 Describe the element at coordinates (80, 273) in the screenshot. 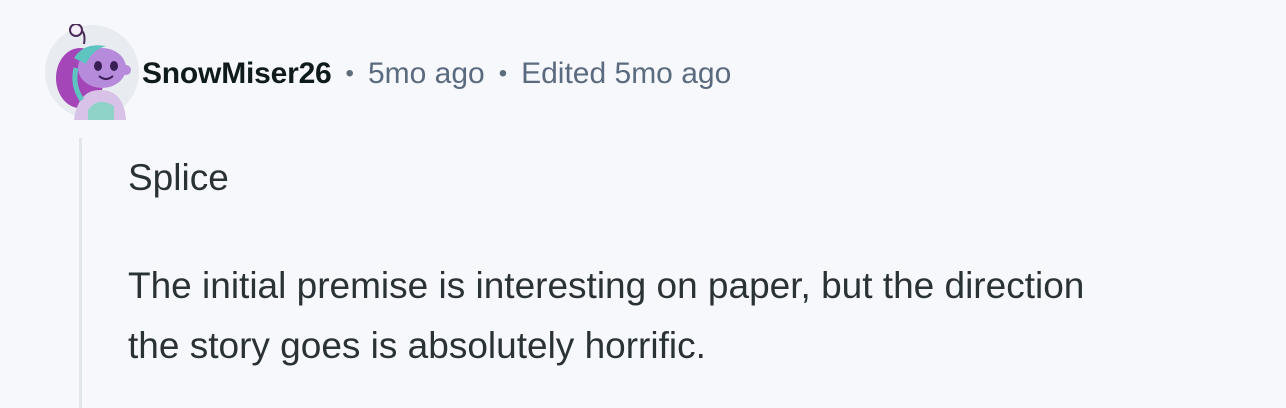

I see `thread-line` at that location.